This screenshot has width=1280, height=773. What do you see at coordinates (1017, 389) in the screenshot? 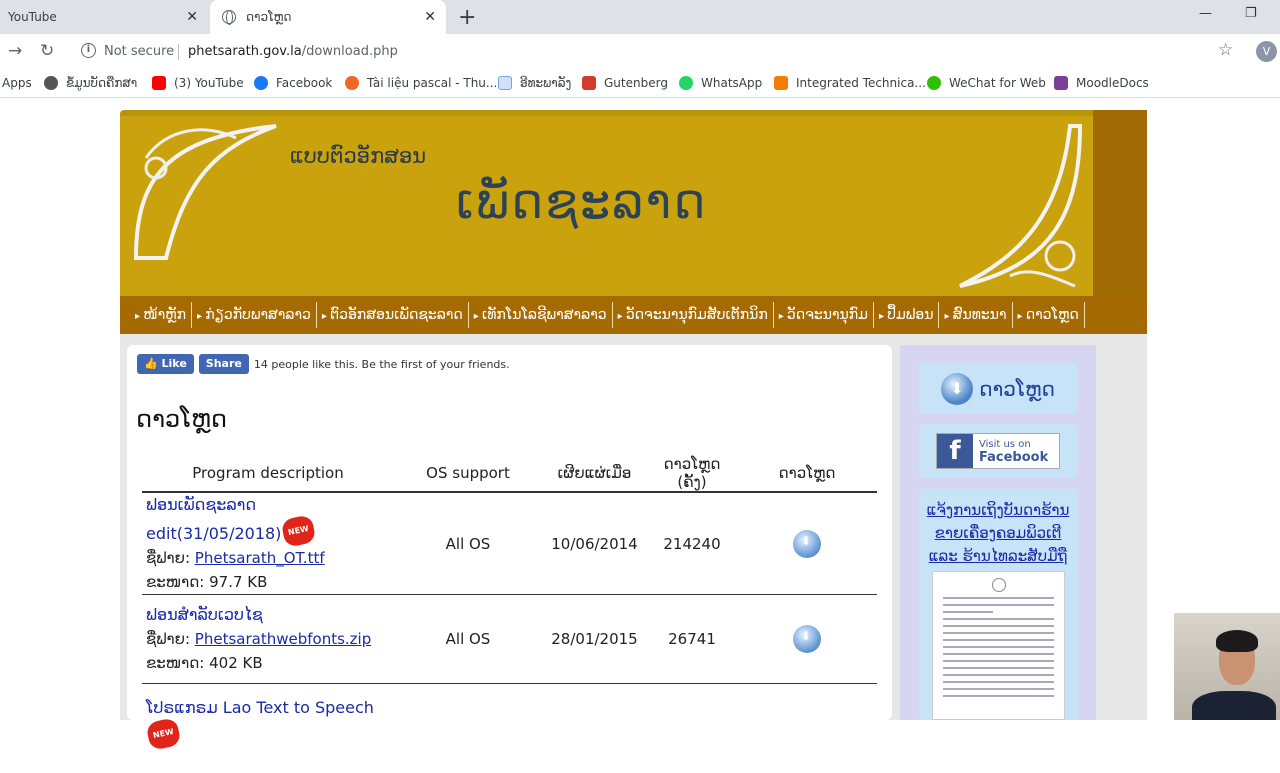
I see `sidebar-download-label: ດາວໂຫຼດ` at bounding box center [1017, 389].